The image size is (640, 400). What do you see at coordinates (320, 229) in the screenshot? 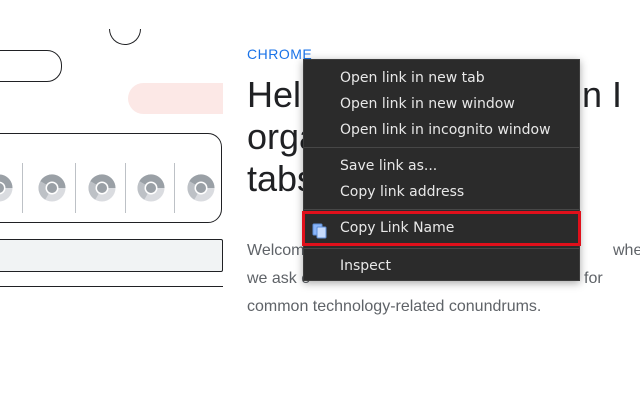
I see `copy-icon` at bounding box center [320, 229].